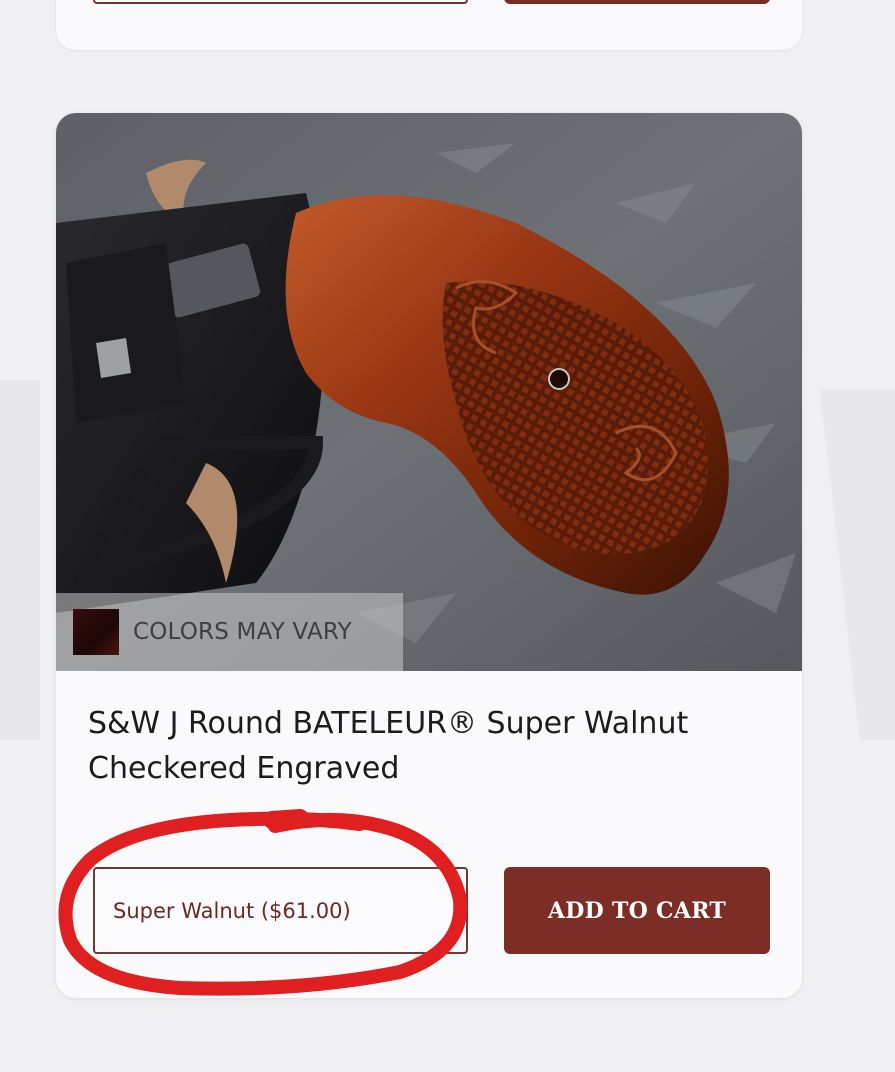  What do you see at coordinates (242, 632) in the screenshot?
I see `colors-may-vary-text: COLORS MAY VARY` at bounding box center [242, 632].